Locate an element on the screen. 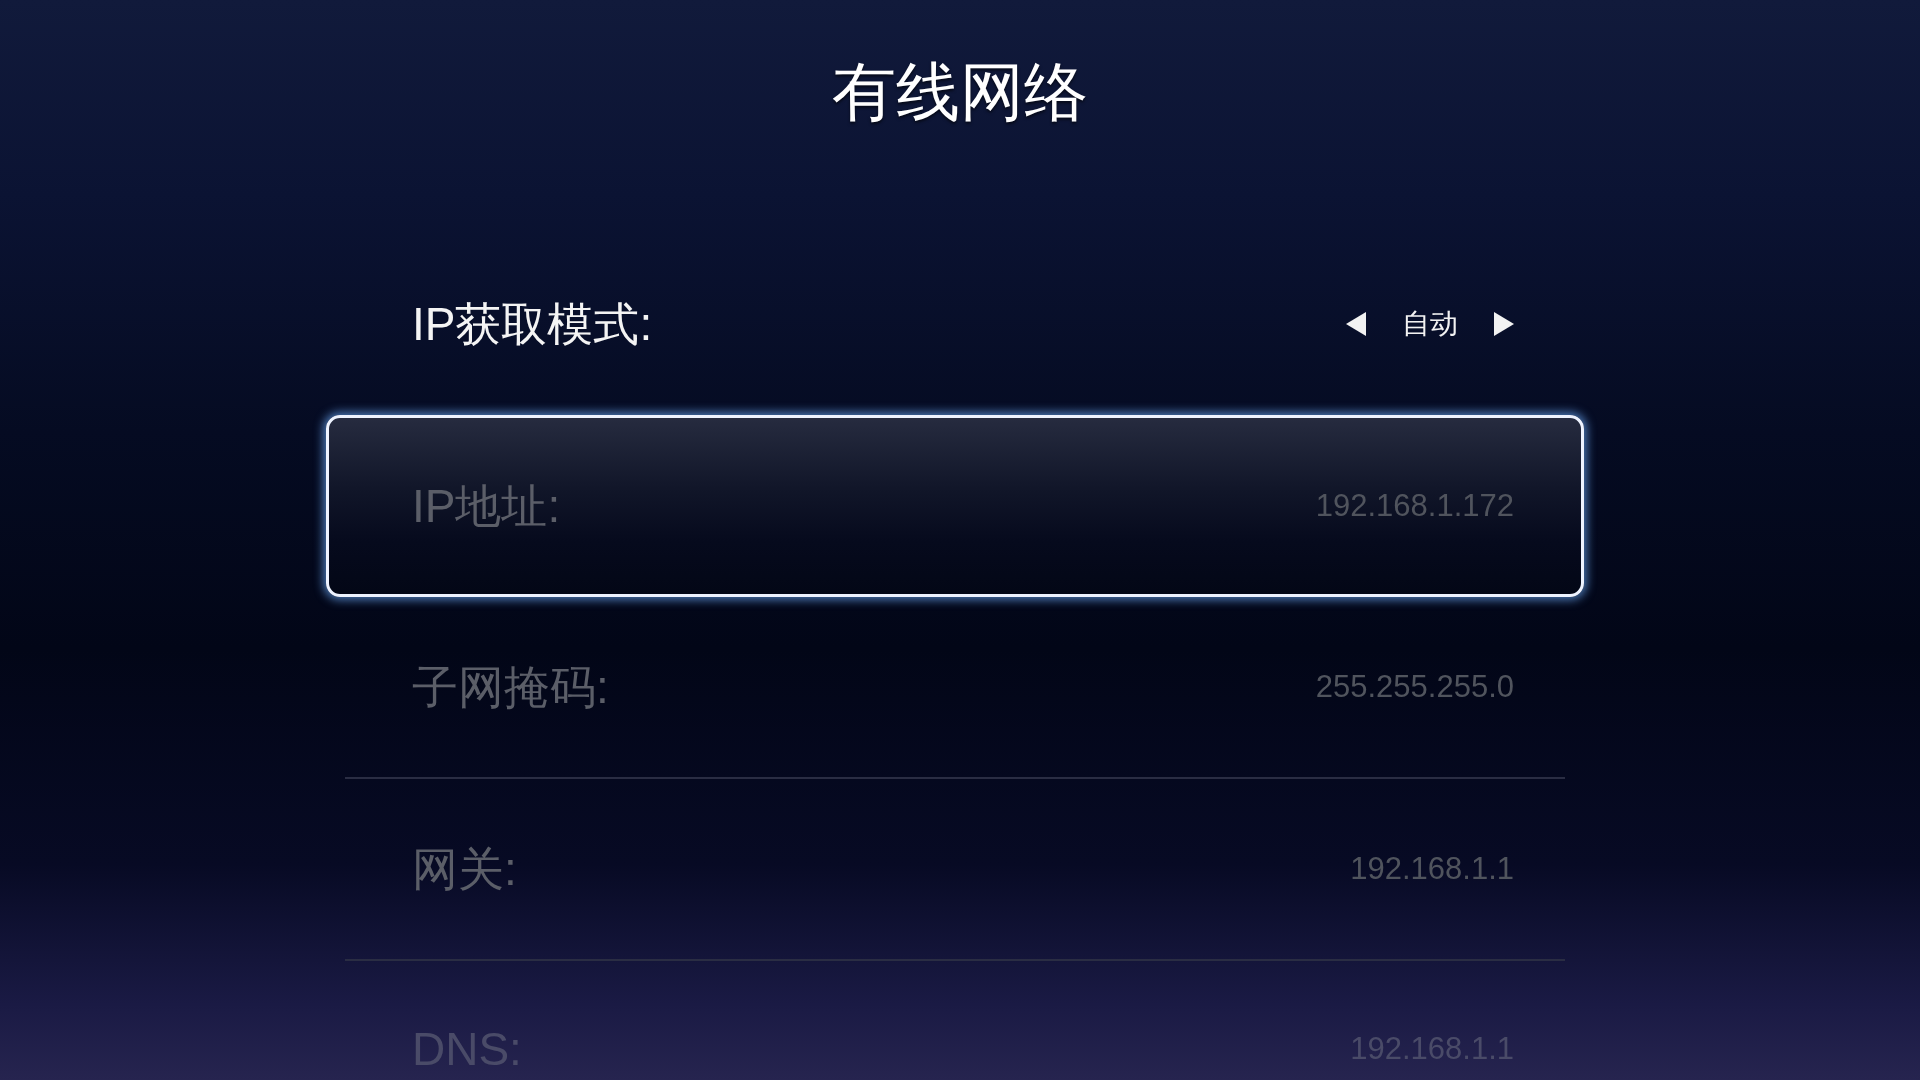 The height and width of the screenshot is (1080, 1920). setting-value: 自动 is located at coordinates (1430, 324).